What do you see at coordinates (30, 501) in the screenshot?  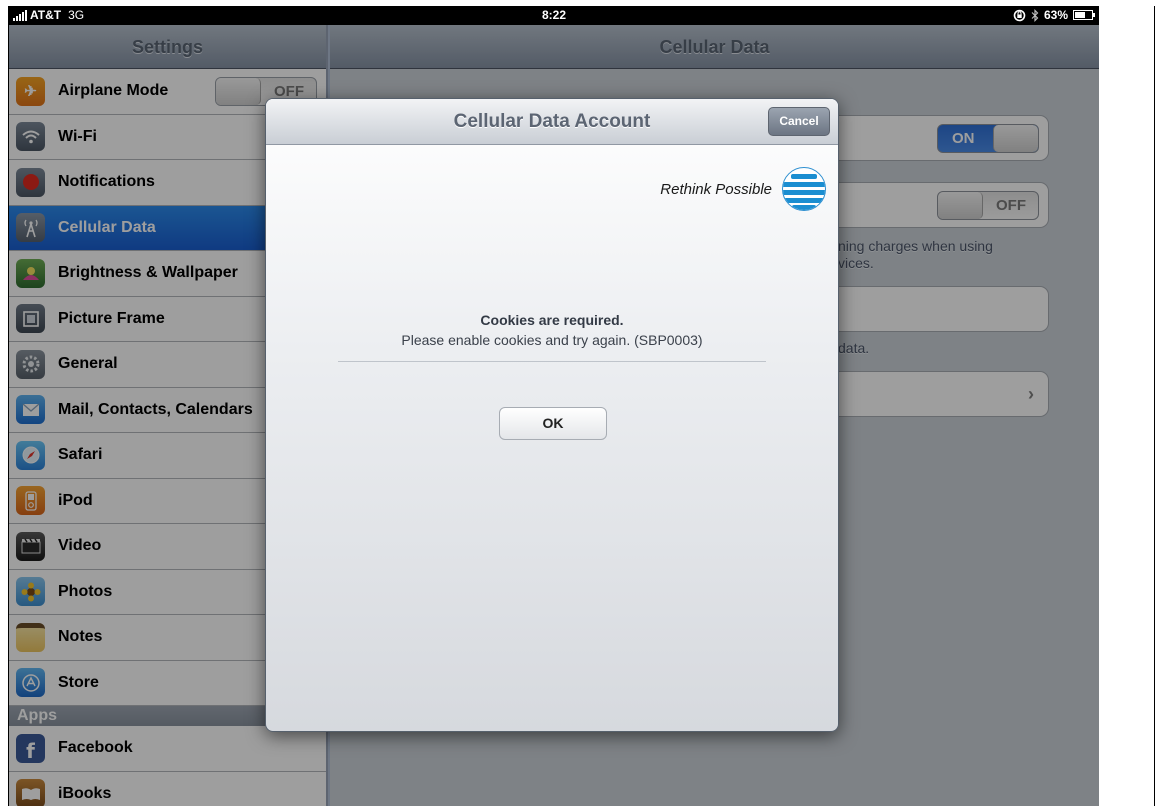 I see `ipod-icon` at bounding box center [30, 501].